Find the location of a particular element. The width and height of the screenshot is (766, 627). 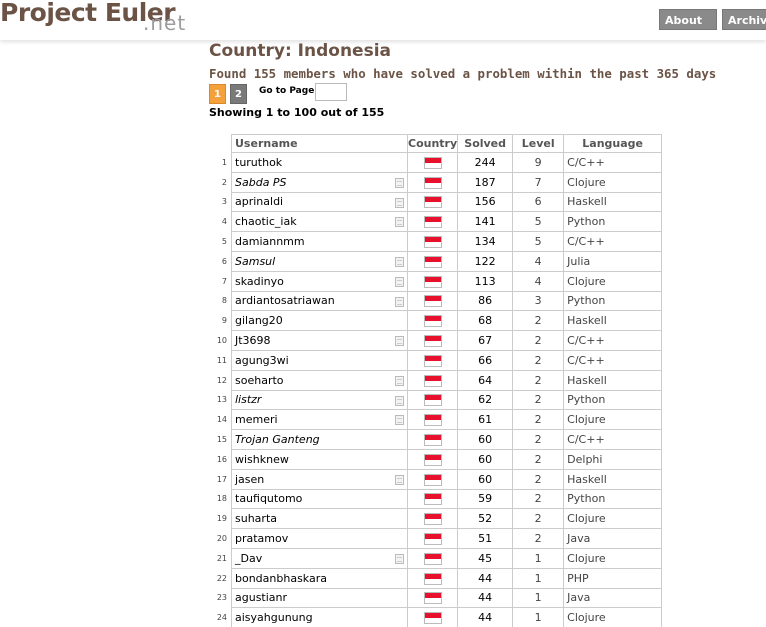

table-row: 1turuthok2449C/C++ is located at coordinates (436, 163).